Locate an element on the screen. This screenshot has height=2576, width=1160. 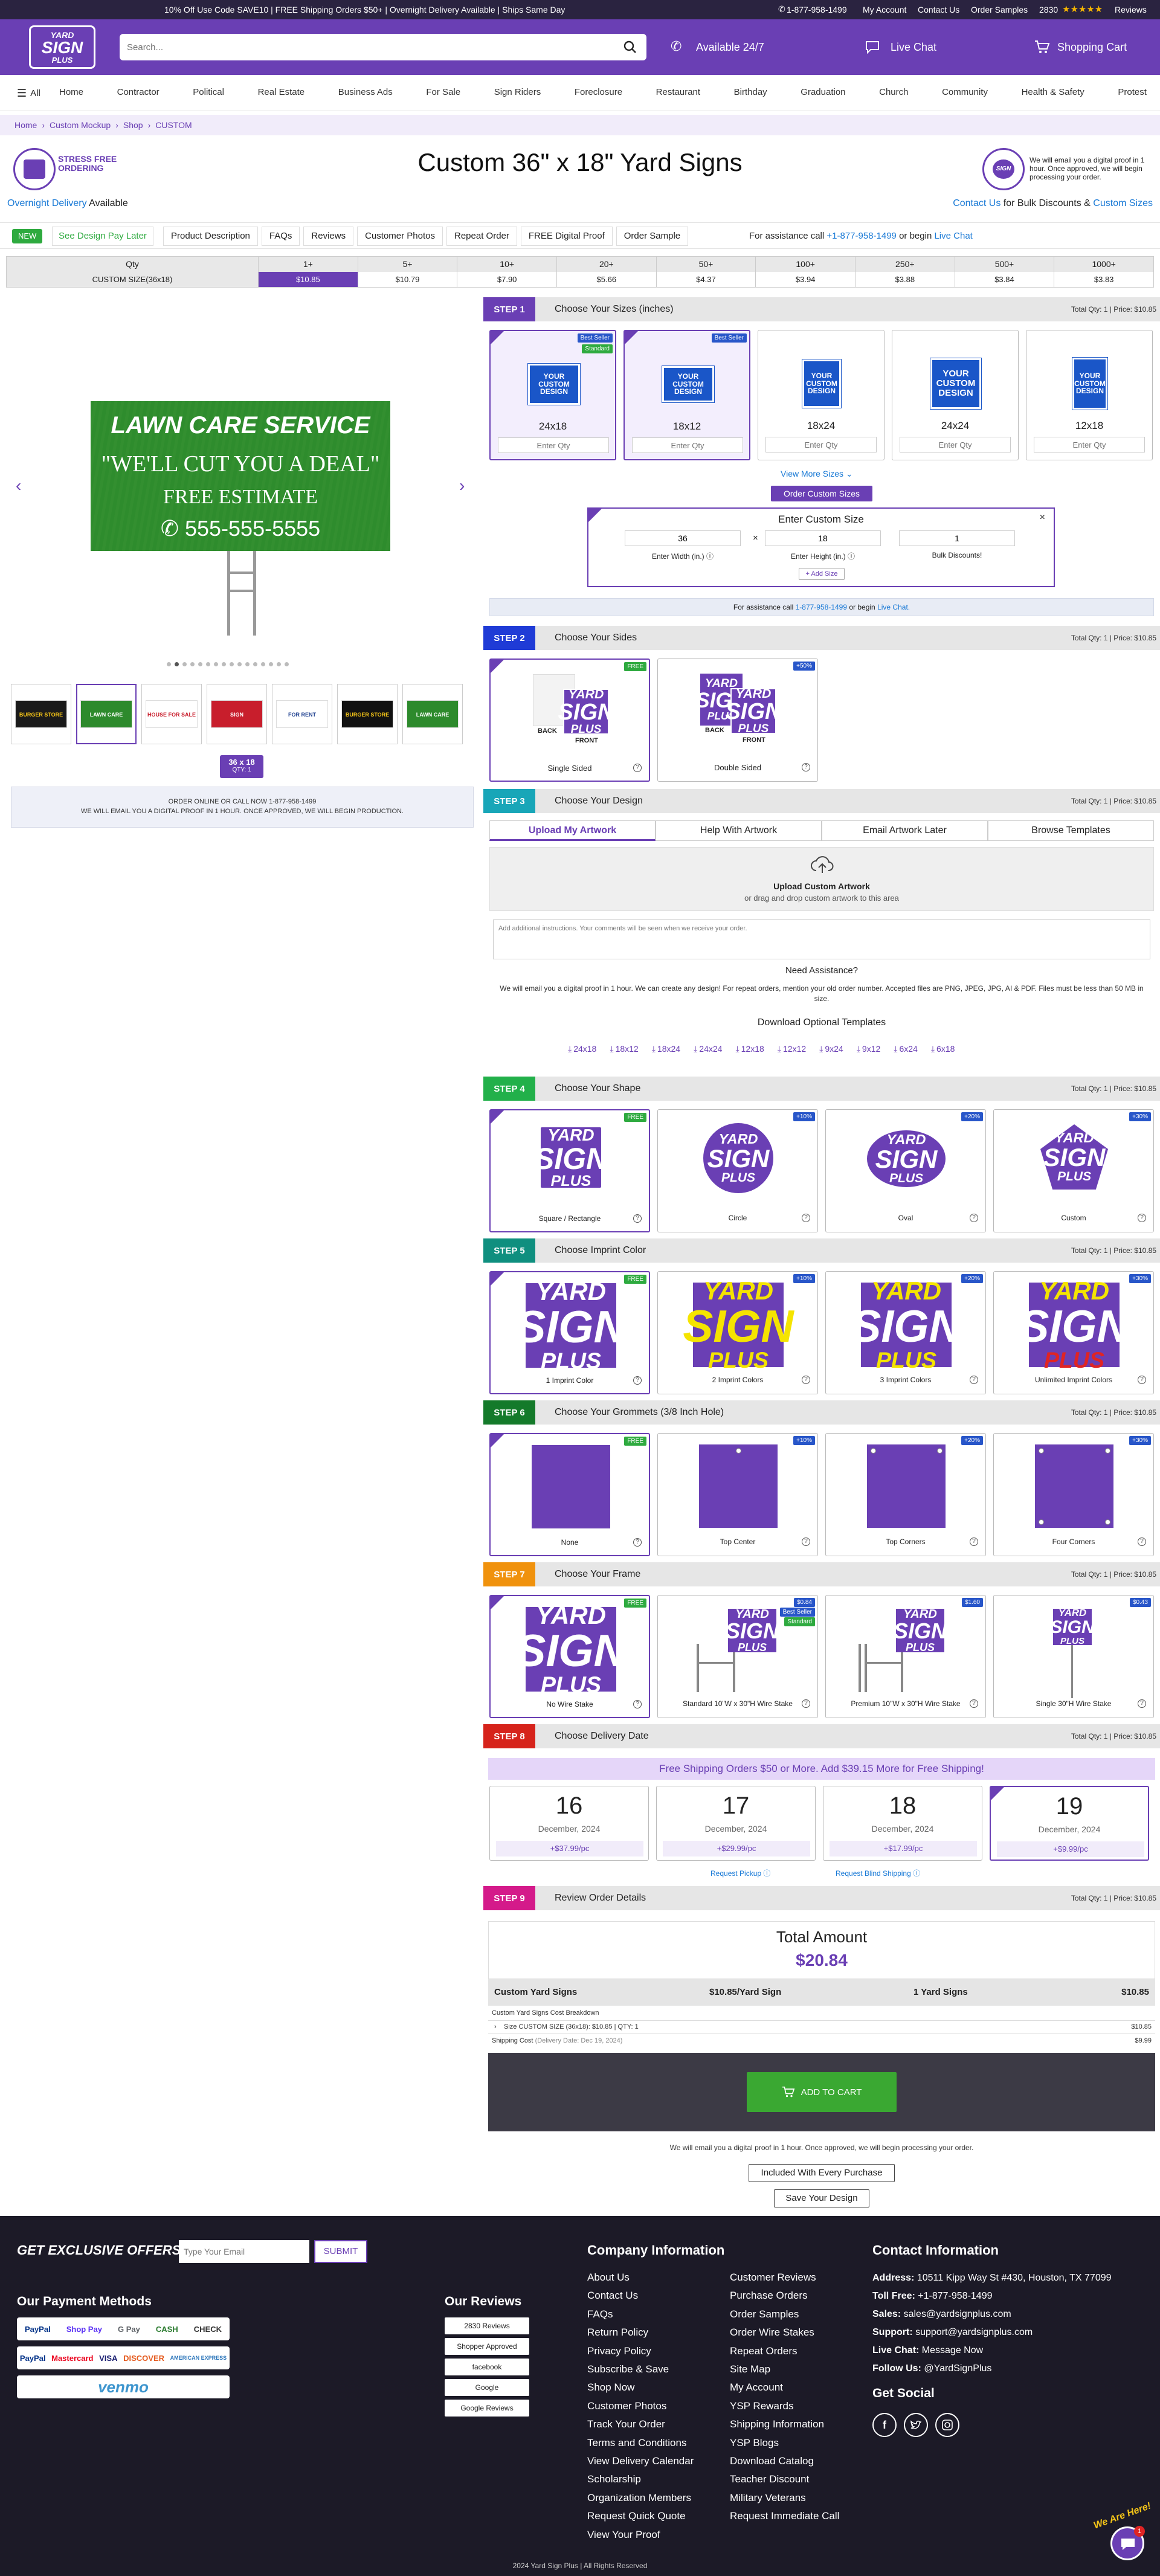
site-logo: YARD SIGN PLUS is located at coordinates (62, 47).